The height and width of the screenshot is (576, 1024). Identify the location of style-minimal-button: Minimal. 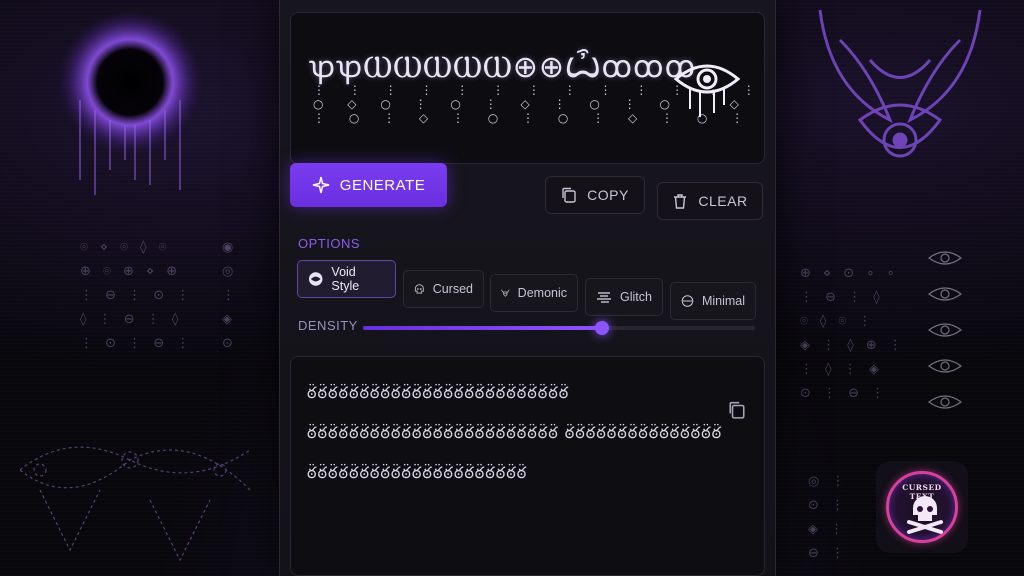
(713, 301).